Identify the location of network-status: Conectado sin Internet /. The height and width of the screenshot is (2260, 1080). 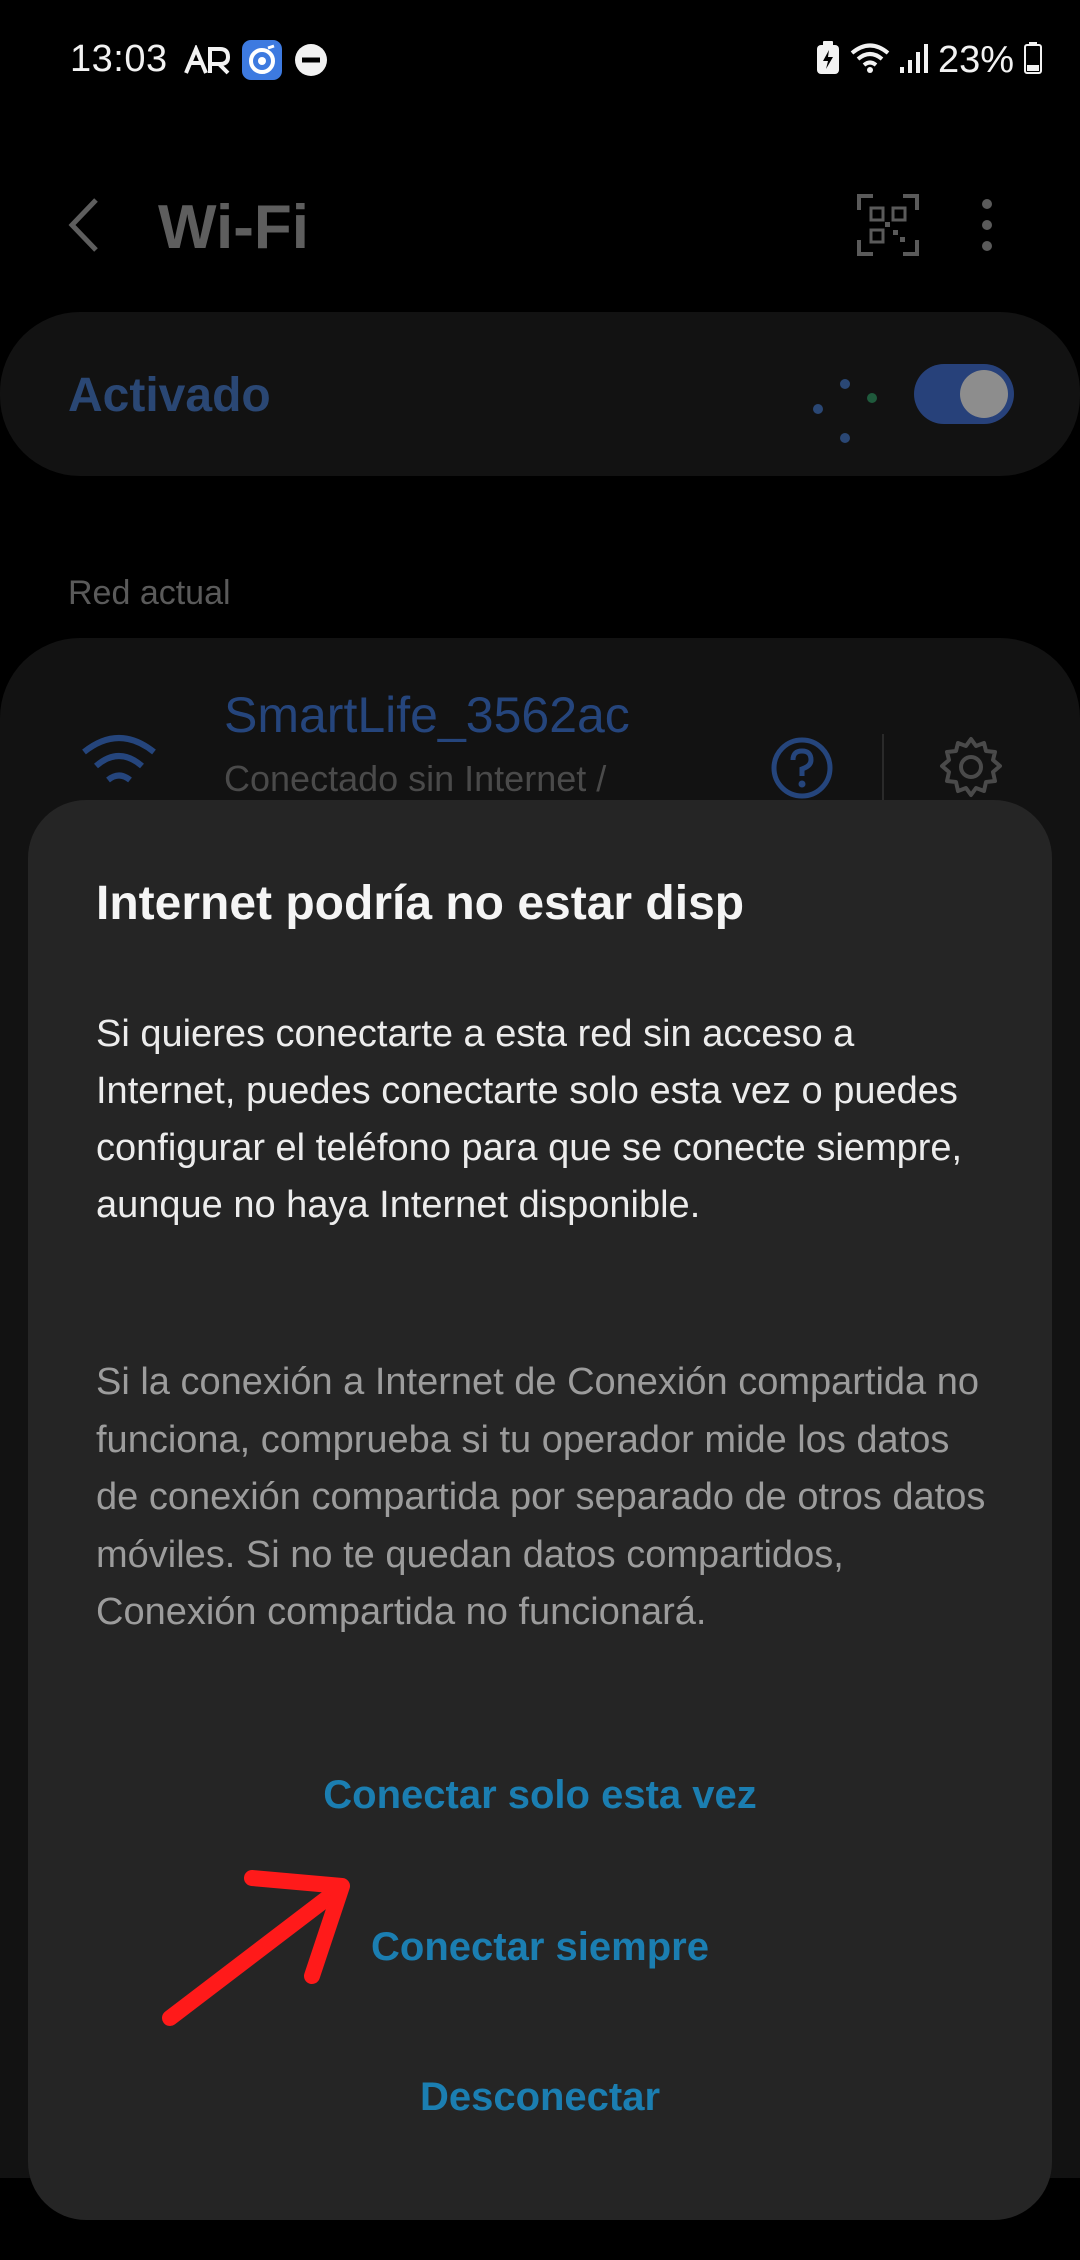
(415, 778).